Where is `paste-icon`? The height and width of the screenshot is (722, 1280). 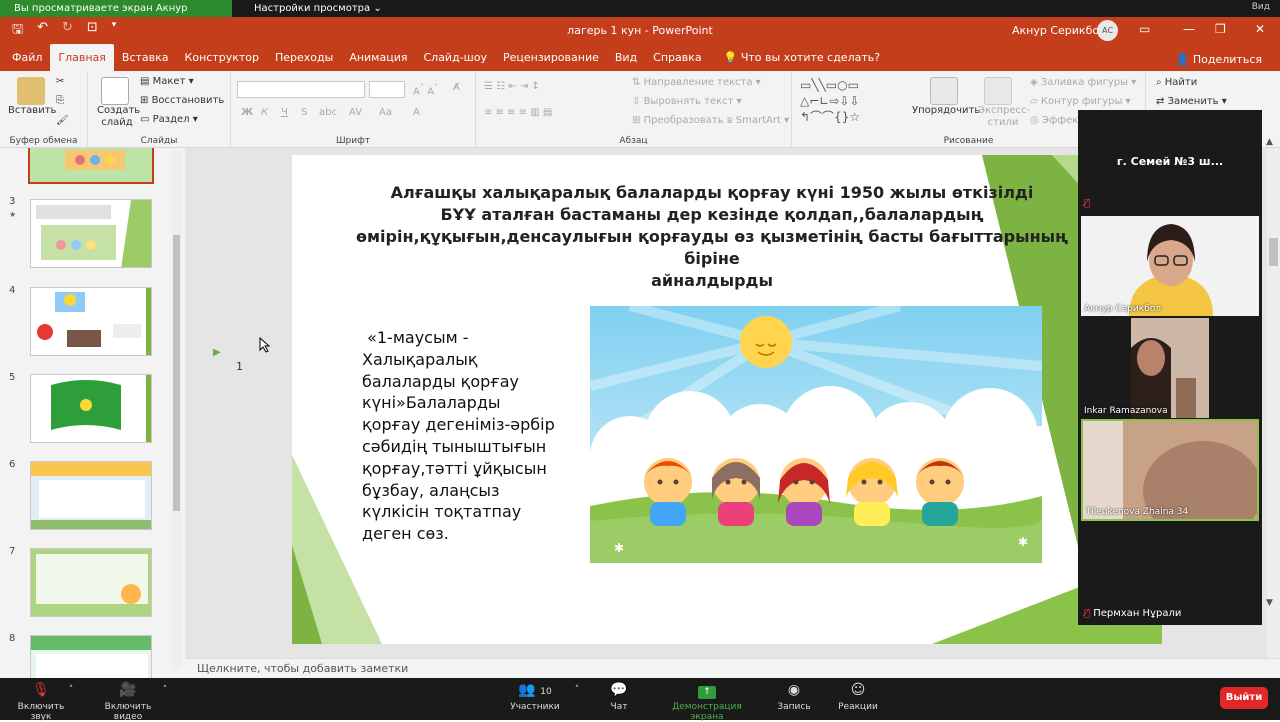
paste-icon is located at coordinates (31, 91).